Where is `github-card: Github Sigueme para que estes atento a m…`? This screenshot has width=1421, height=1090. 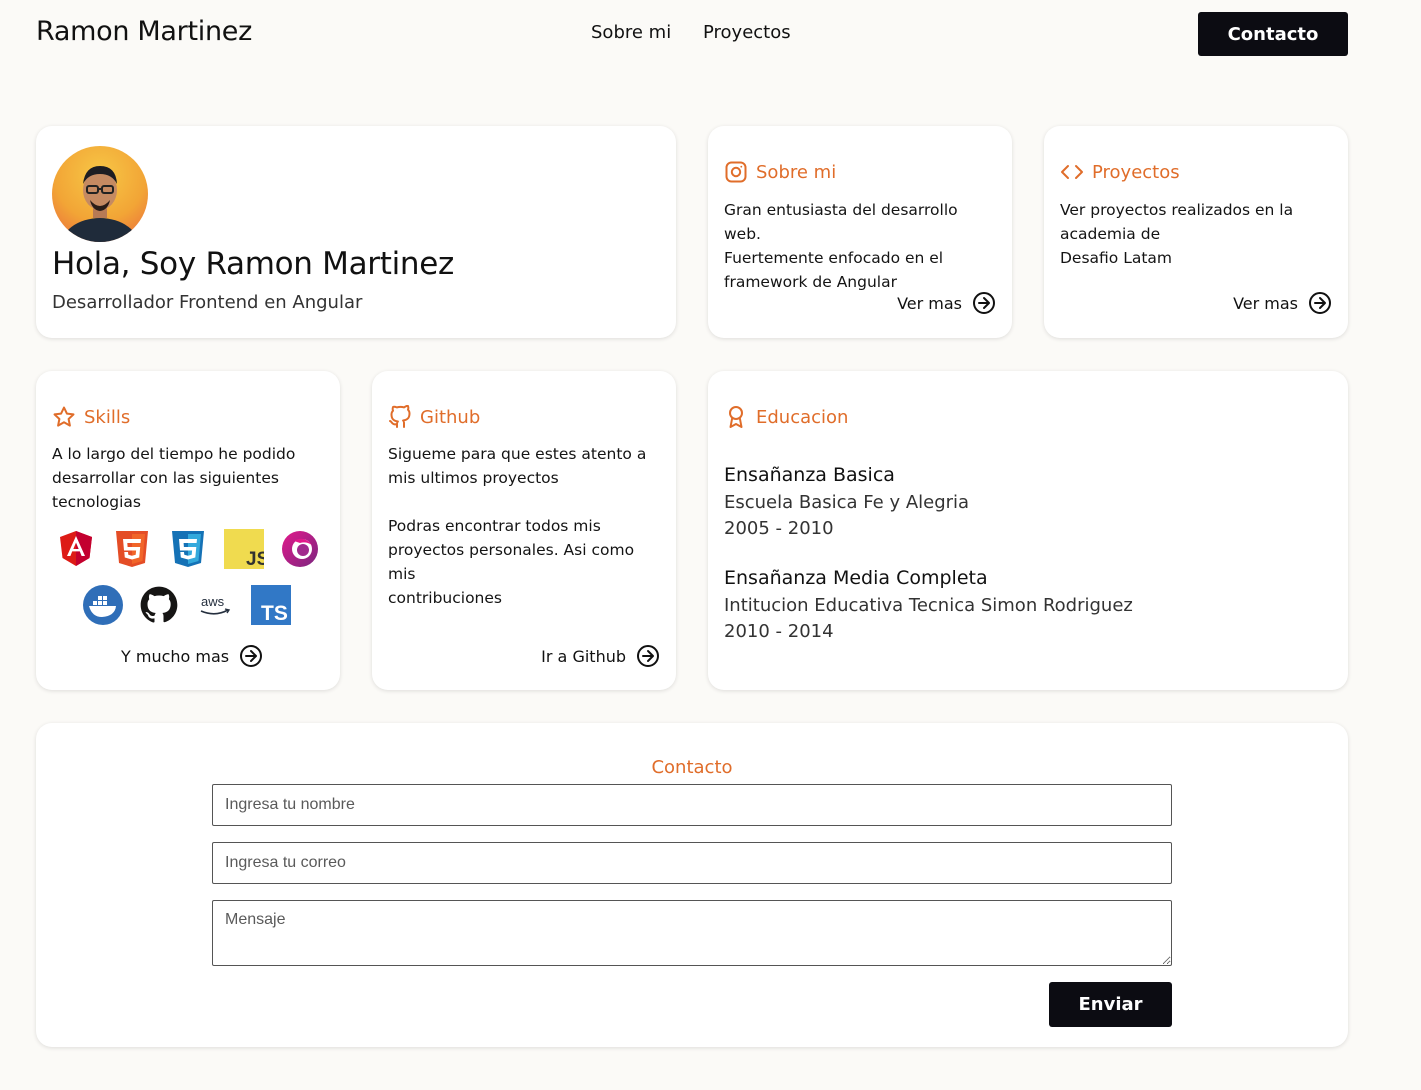 github-card: Github Sigueme para que estes atento a m… is located at coordinates (524, 530).